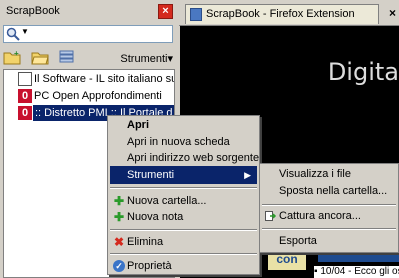 The width and height of the screenshot is (399, 278). I want to click on tools-menu-label: Strumenti, so click(144, 59).